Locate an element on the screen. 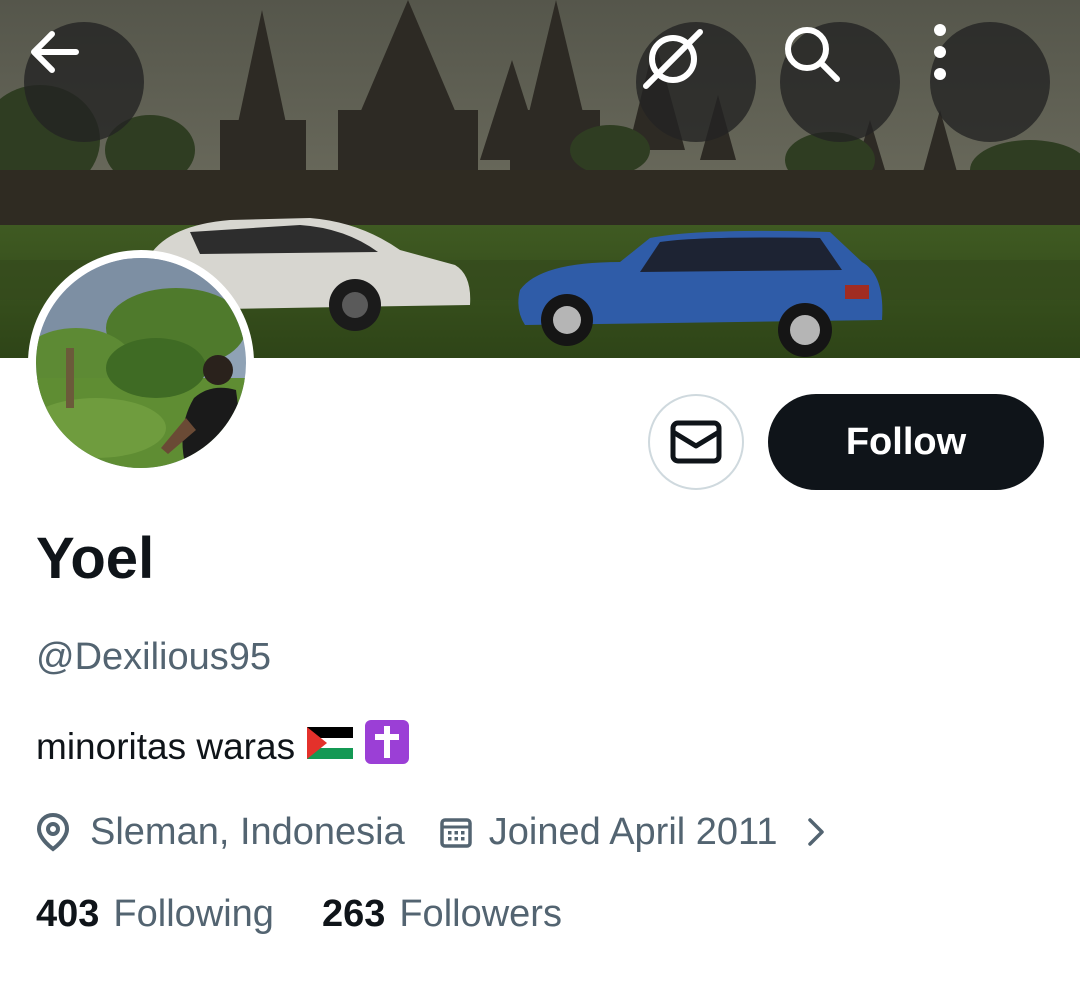 The image size is (1080, 1000). followers-link: 263 Followers is located at coordinates (442, 914).